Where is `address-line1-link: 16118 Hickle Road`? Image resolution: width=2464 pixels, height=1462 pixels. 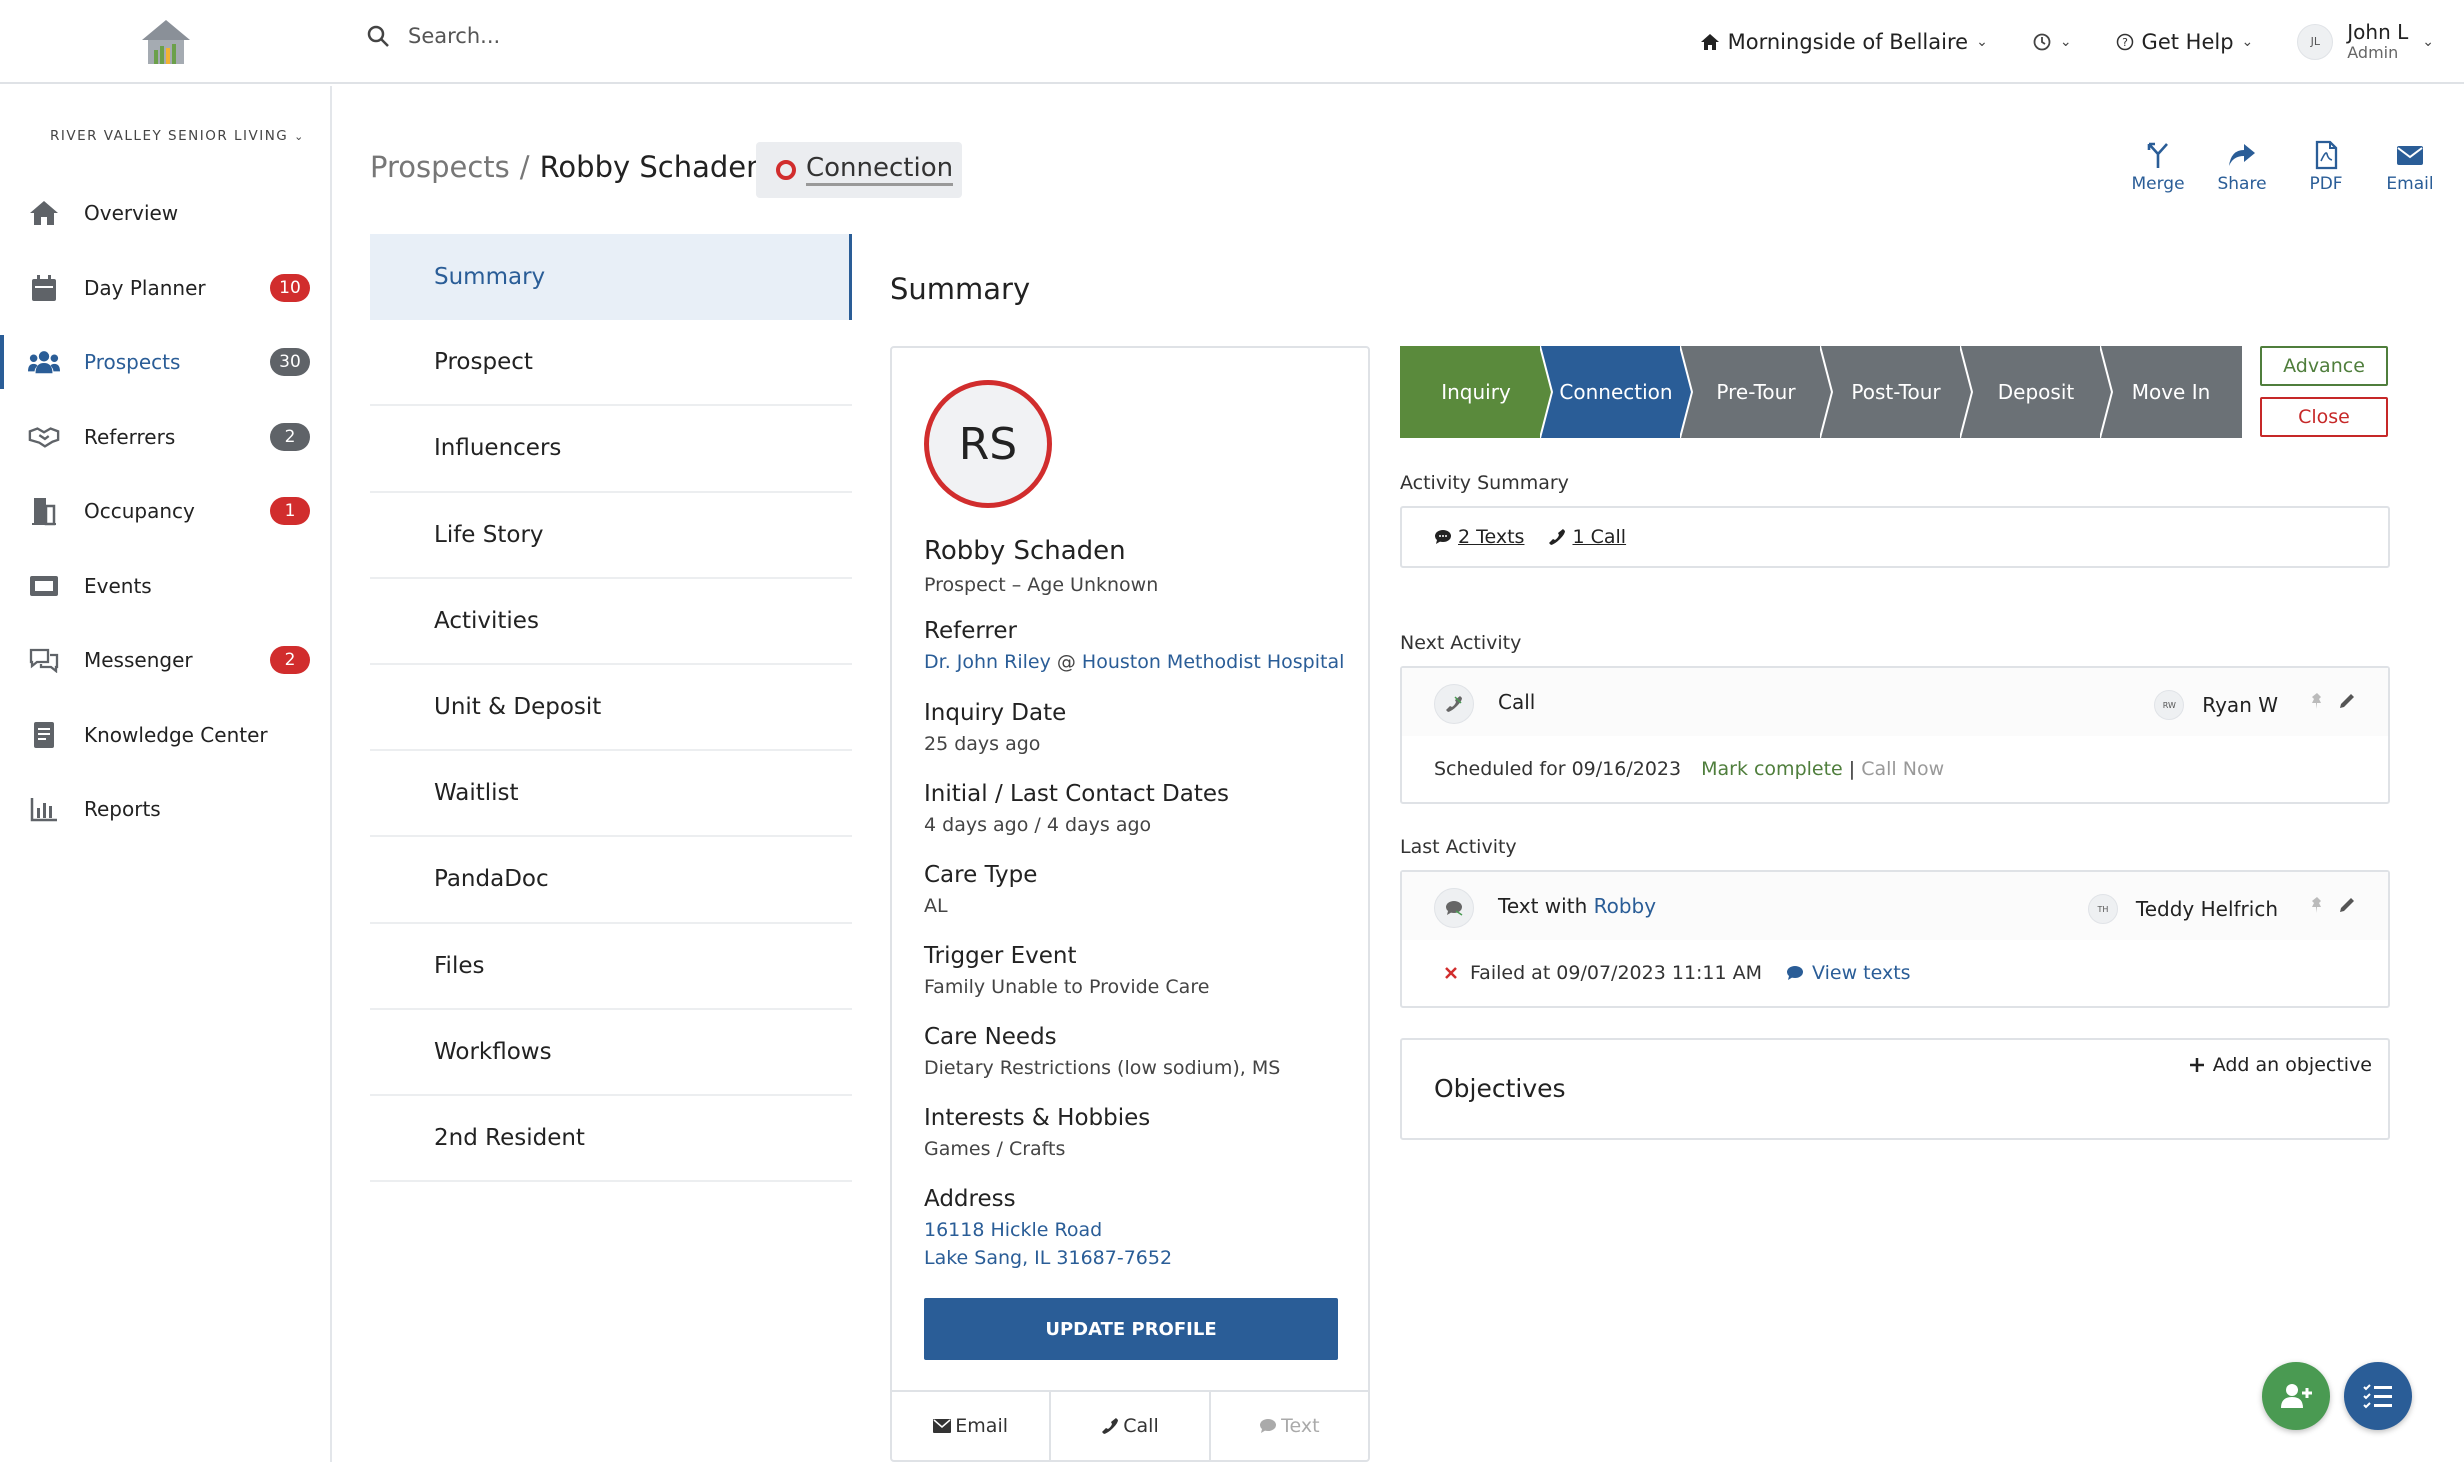 address-line1-link: 16118 Hickle Road is located at coordinates (1048, 1230).